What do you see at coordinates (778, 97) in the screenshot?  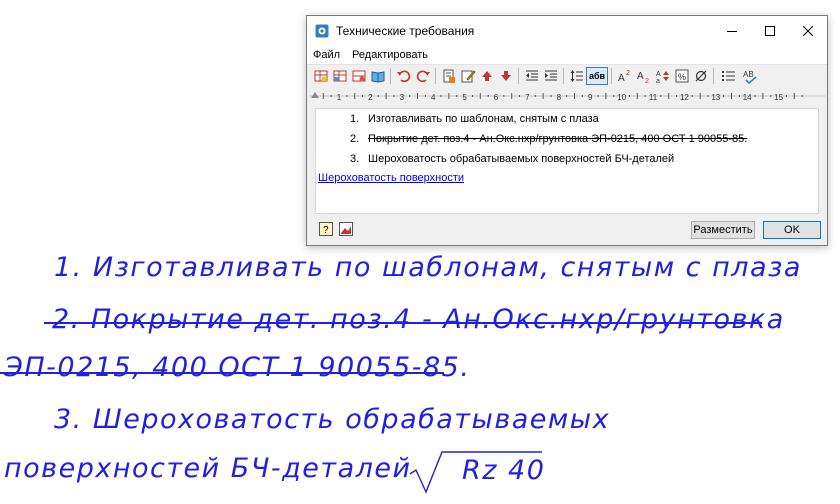 I see `ruler-number: 15` at bounding box center [778, 97].